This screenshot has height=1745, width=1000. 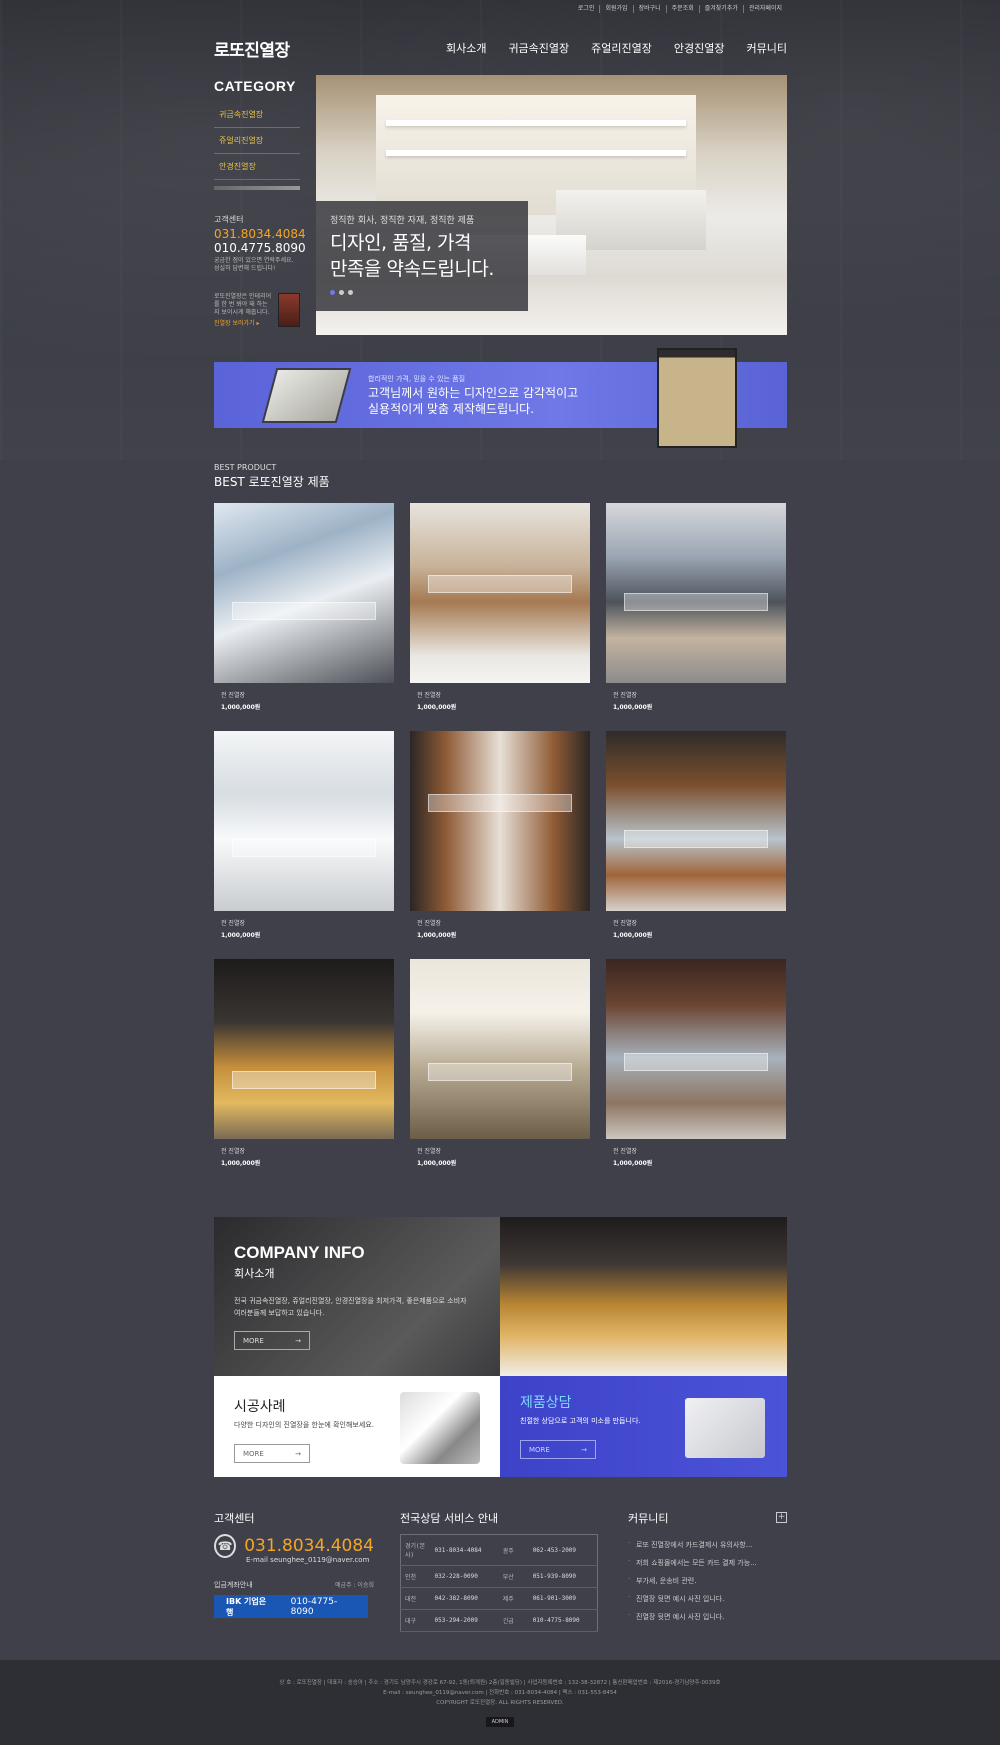 I want to click on company-info-title-ko: 회사소개, so click(x=254, y=1273).